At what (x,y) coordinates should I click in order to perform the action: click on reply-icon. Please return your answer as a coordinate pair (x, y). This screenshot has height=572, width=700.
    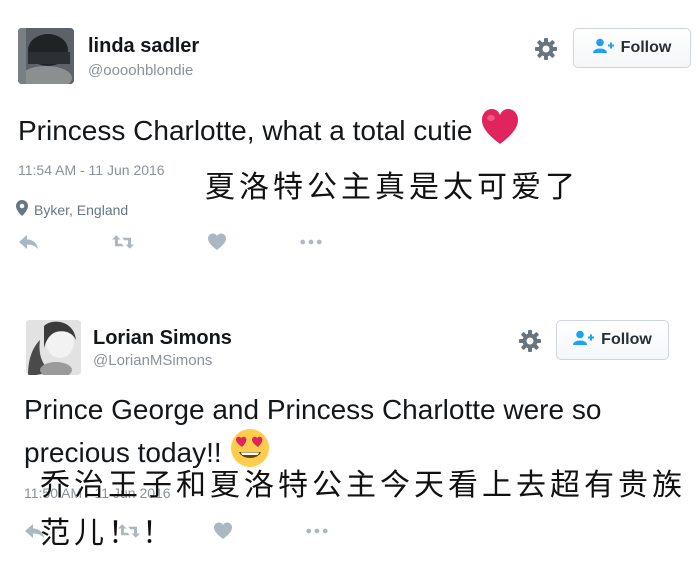
    Looking at the image, I should click on (29, 242).